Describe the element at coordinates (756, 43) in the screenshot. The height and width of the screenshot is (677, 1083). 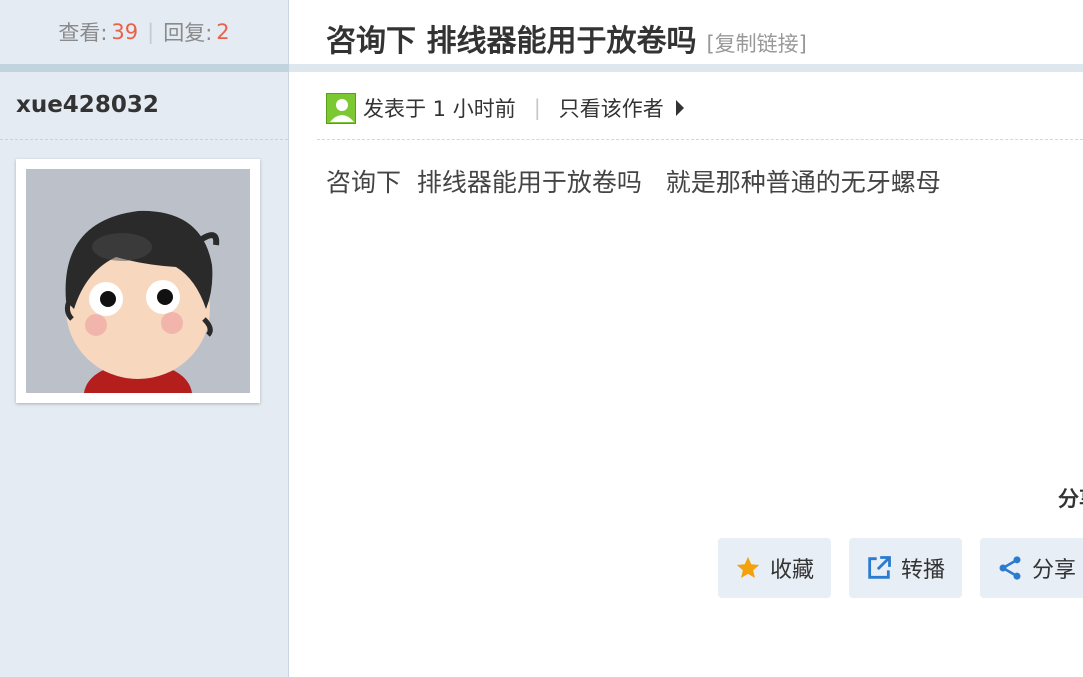
I see `copy-link: [复制链接]` at that location.